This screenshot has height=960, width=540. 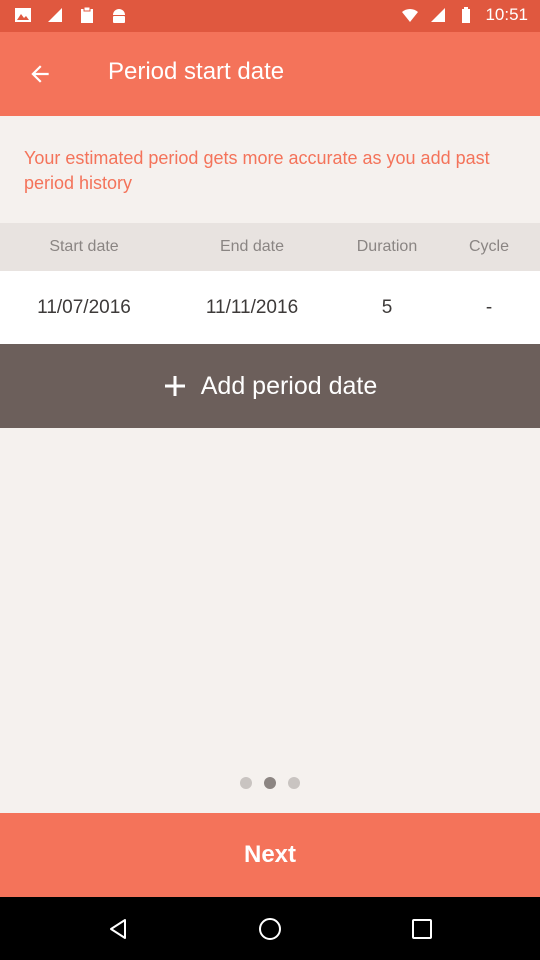 I want to click on page-dot-2-active, so click(x=270, y=783).